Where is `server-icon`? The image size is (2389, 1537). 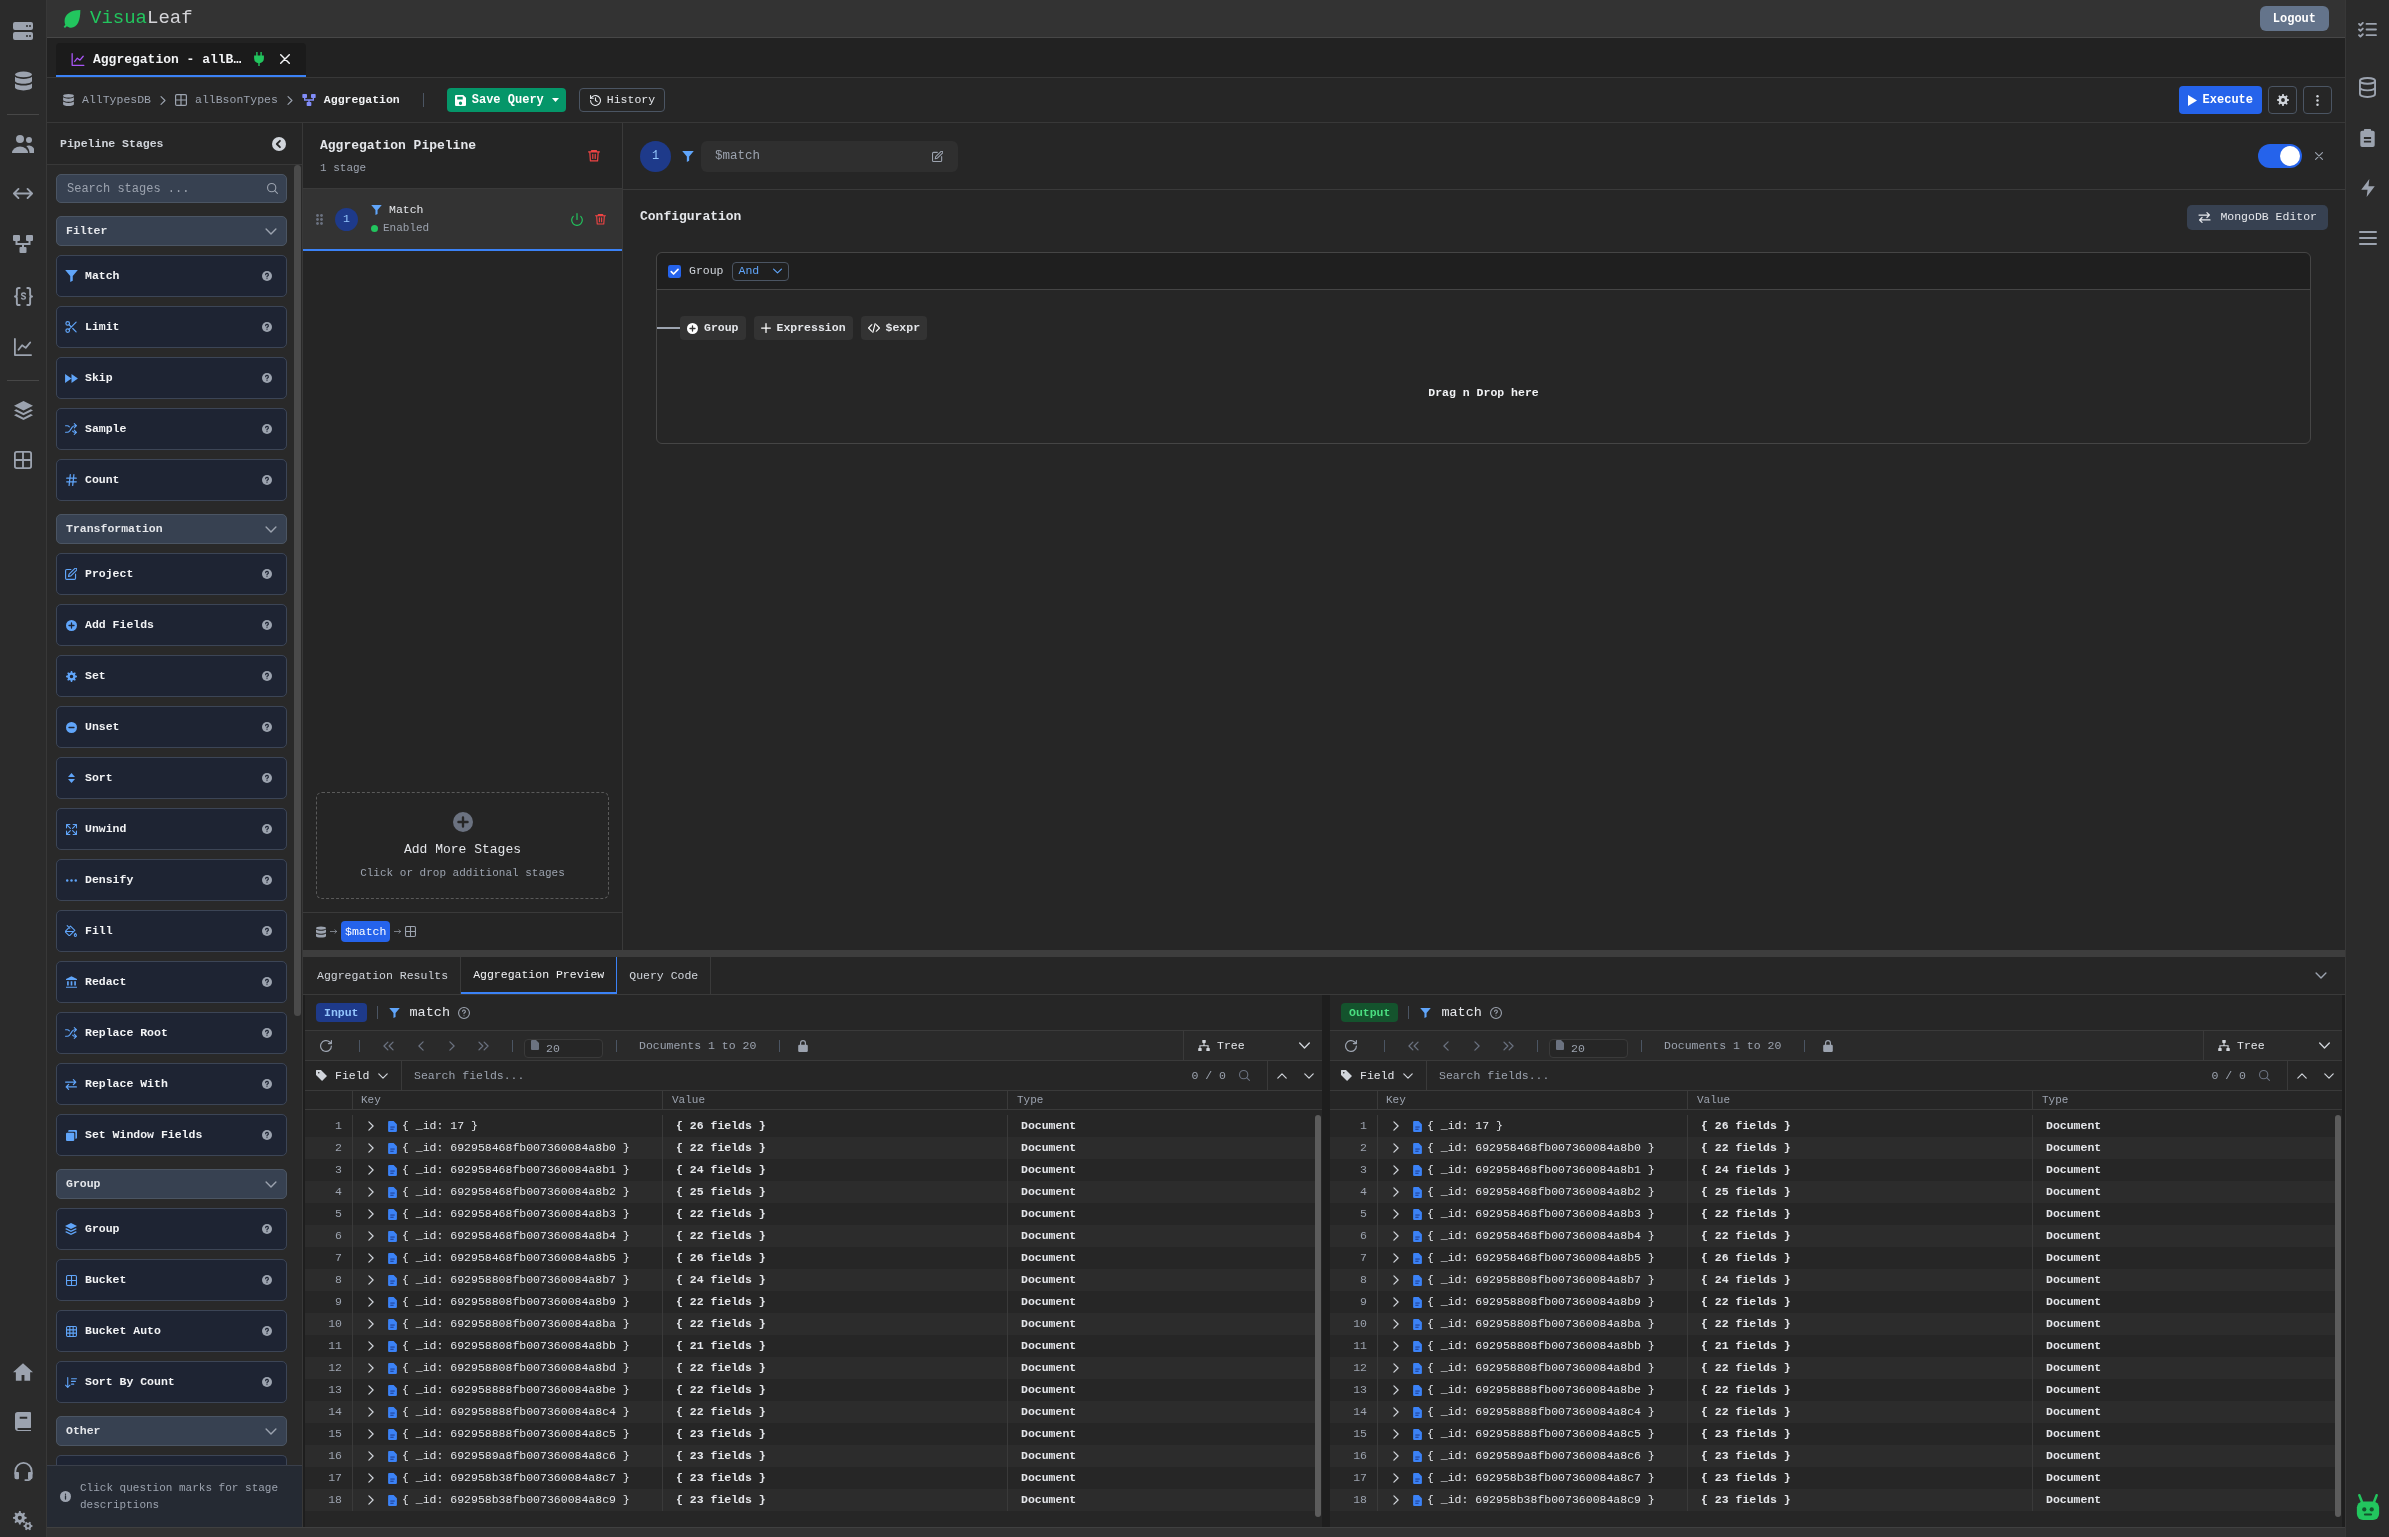
server-icon is located at coordinates (23, 31).